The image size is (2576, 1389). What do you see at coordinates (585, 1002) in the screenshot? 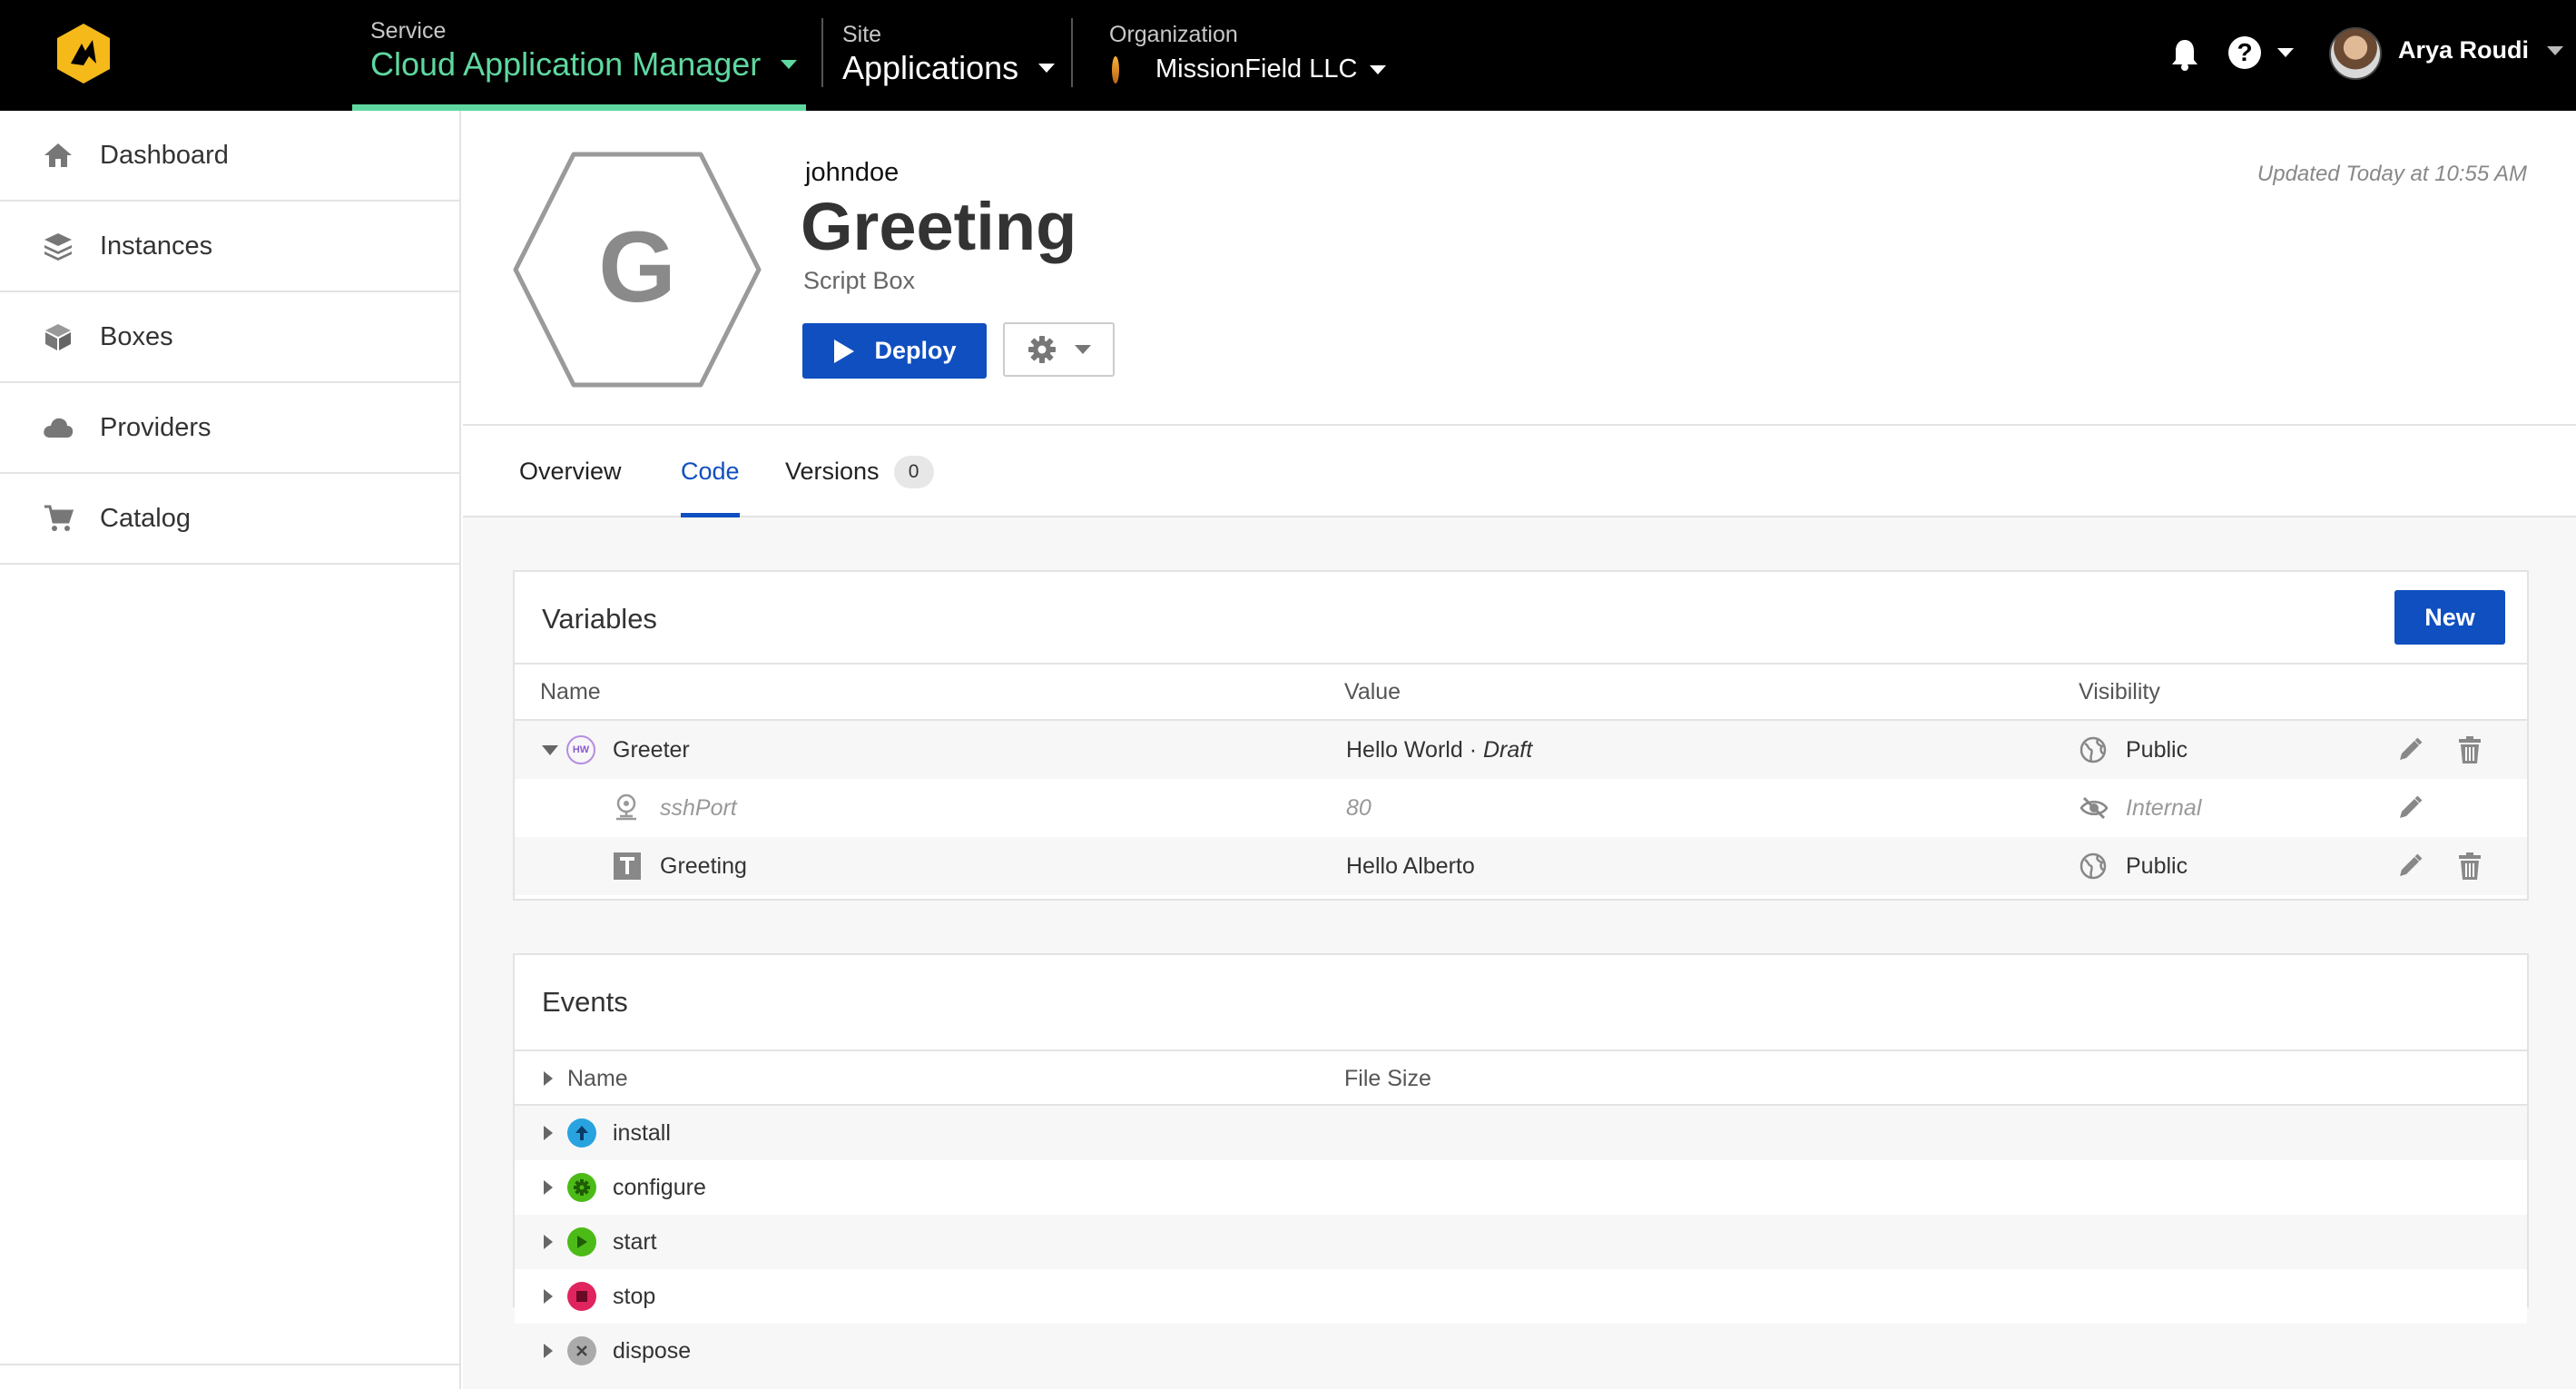
I see `events-title: Events` at bounding box center [585, 1002].